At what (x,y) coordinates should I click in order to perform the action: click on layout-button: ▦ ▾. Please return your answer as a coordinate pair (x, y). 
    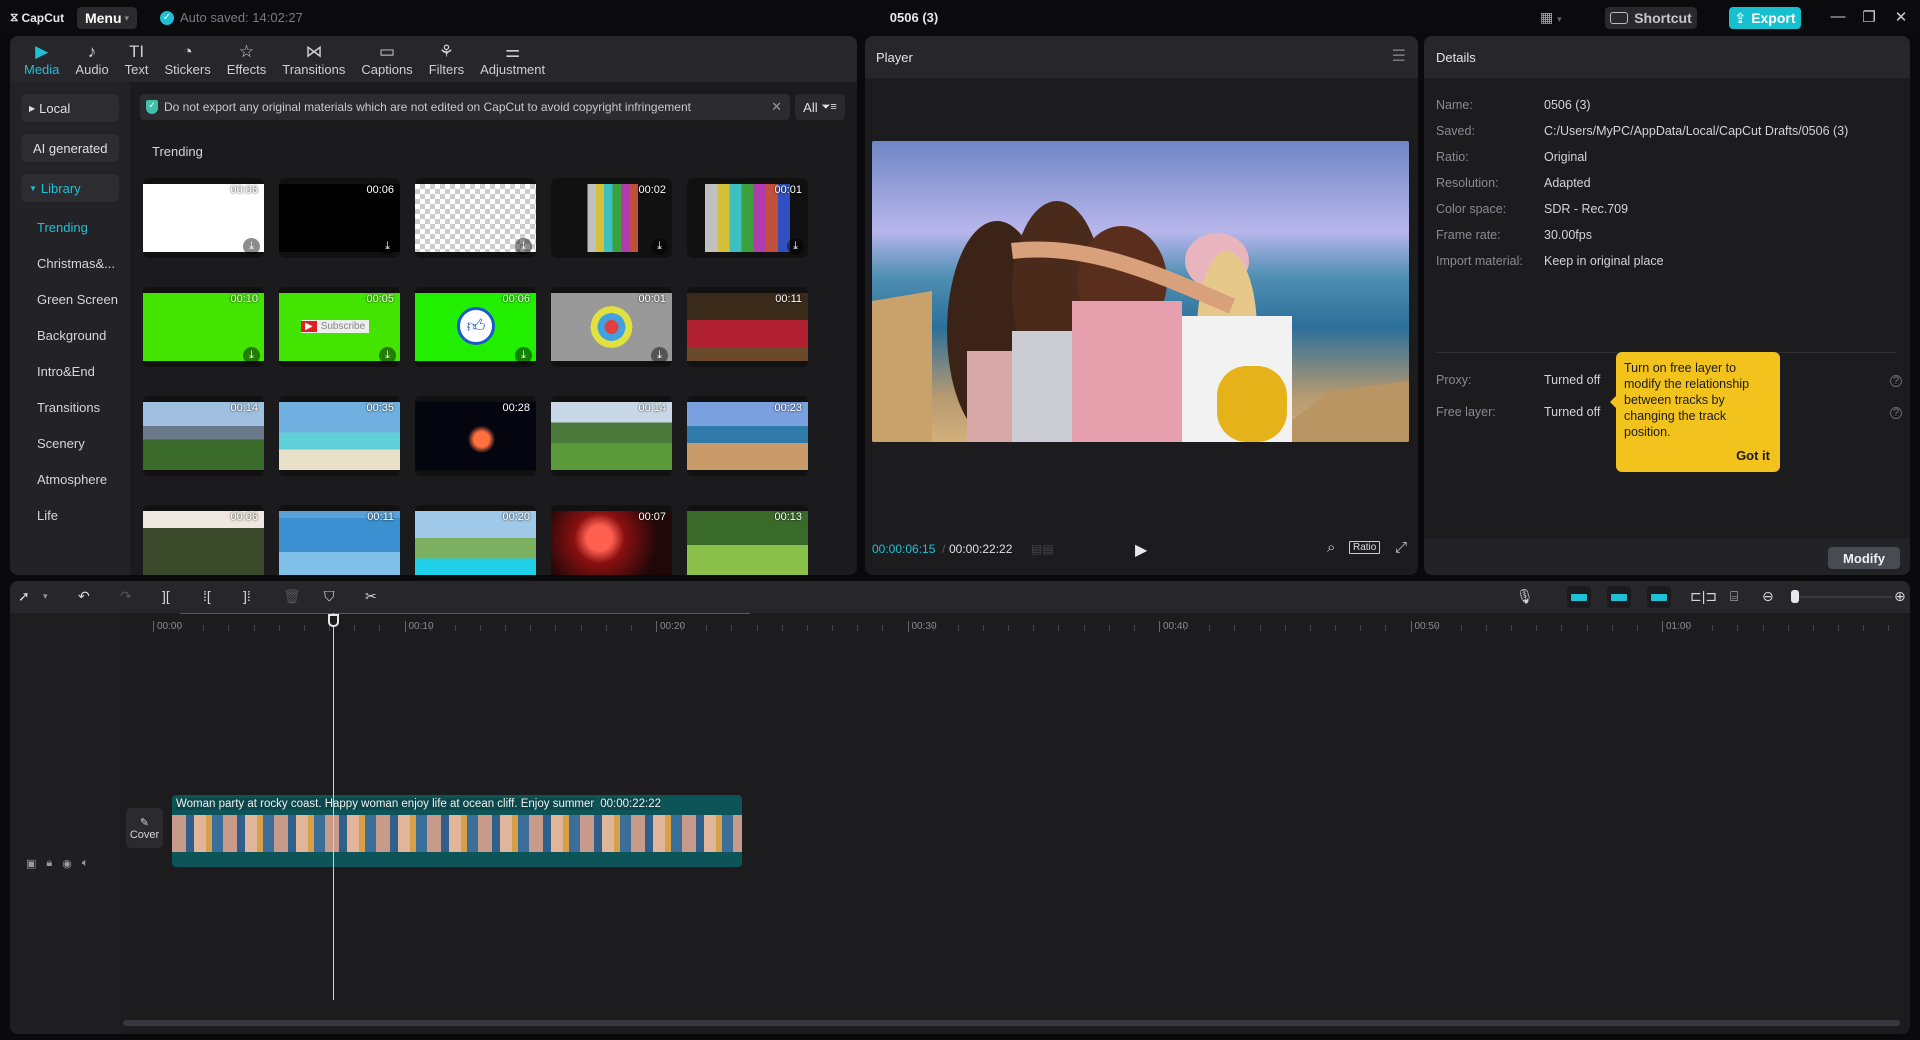
    Looking at the image, I should click on (1551, 17).